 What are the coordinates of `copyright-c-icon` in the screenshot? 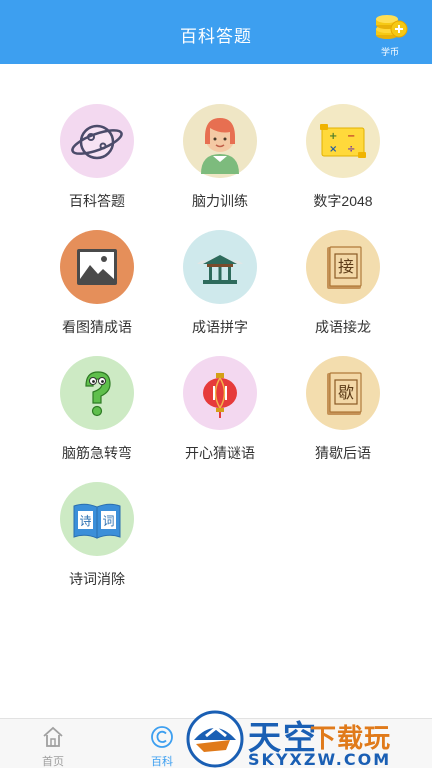 It's located at (162, 737).